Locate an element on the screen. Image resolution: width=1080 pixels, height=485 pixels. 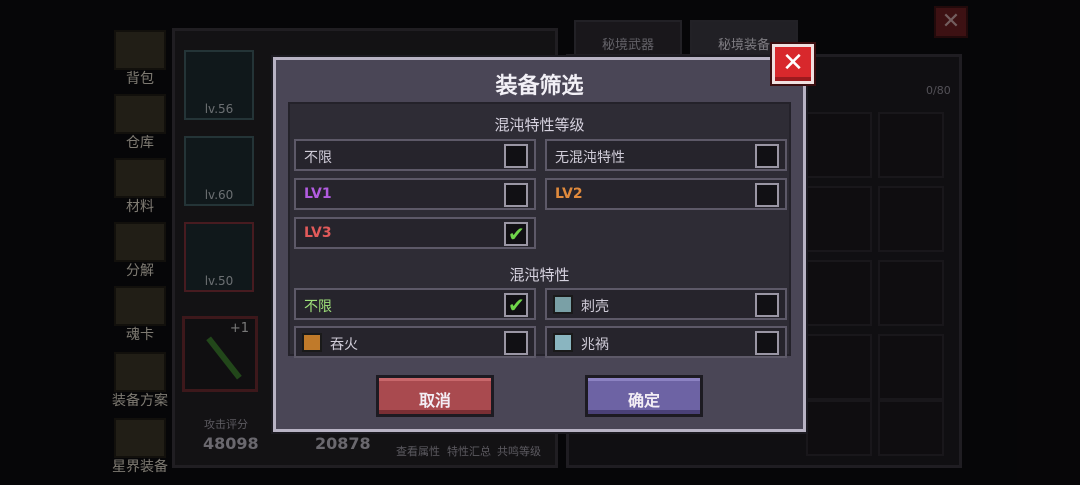
option-label: LV2 is located at coordinates (569, 194).